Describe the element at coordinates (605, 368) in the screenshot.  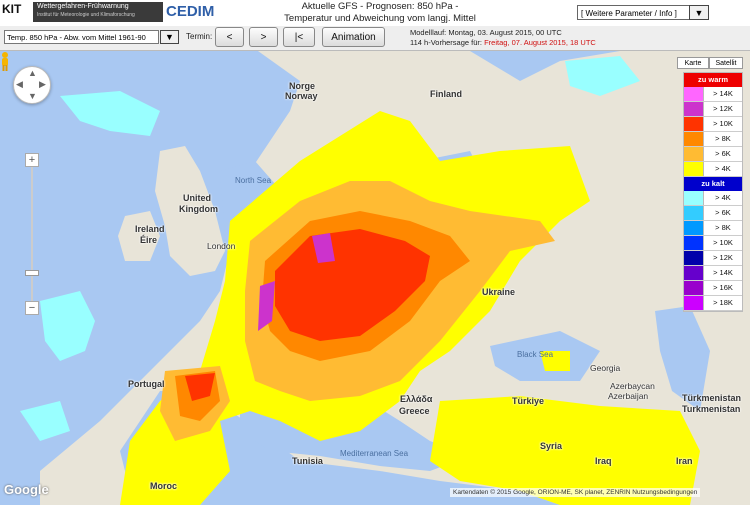
I see `label-georgia: Georgia` at that location.